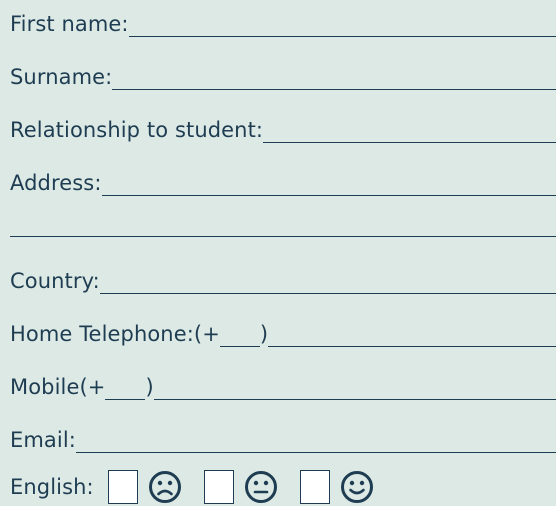 This screenshot has width=556, height=506. What do you see at coordinates (409, 142) in the screenshot?
I see `relationship-field` at bounding box center [409, 142].